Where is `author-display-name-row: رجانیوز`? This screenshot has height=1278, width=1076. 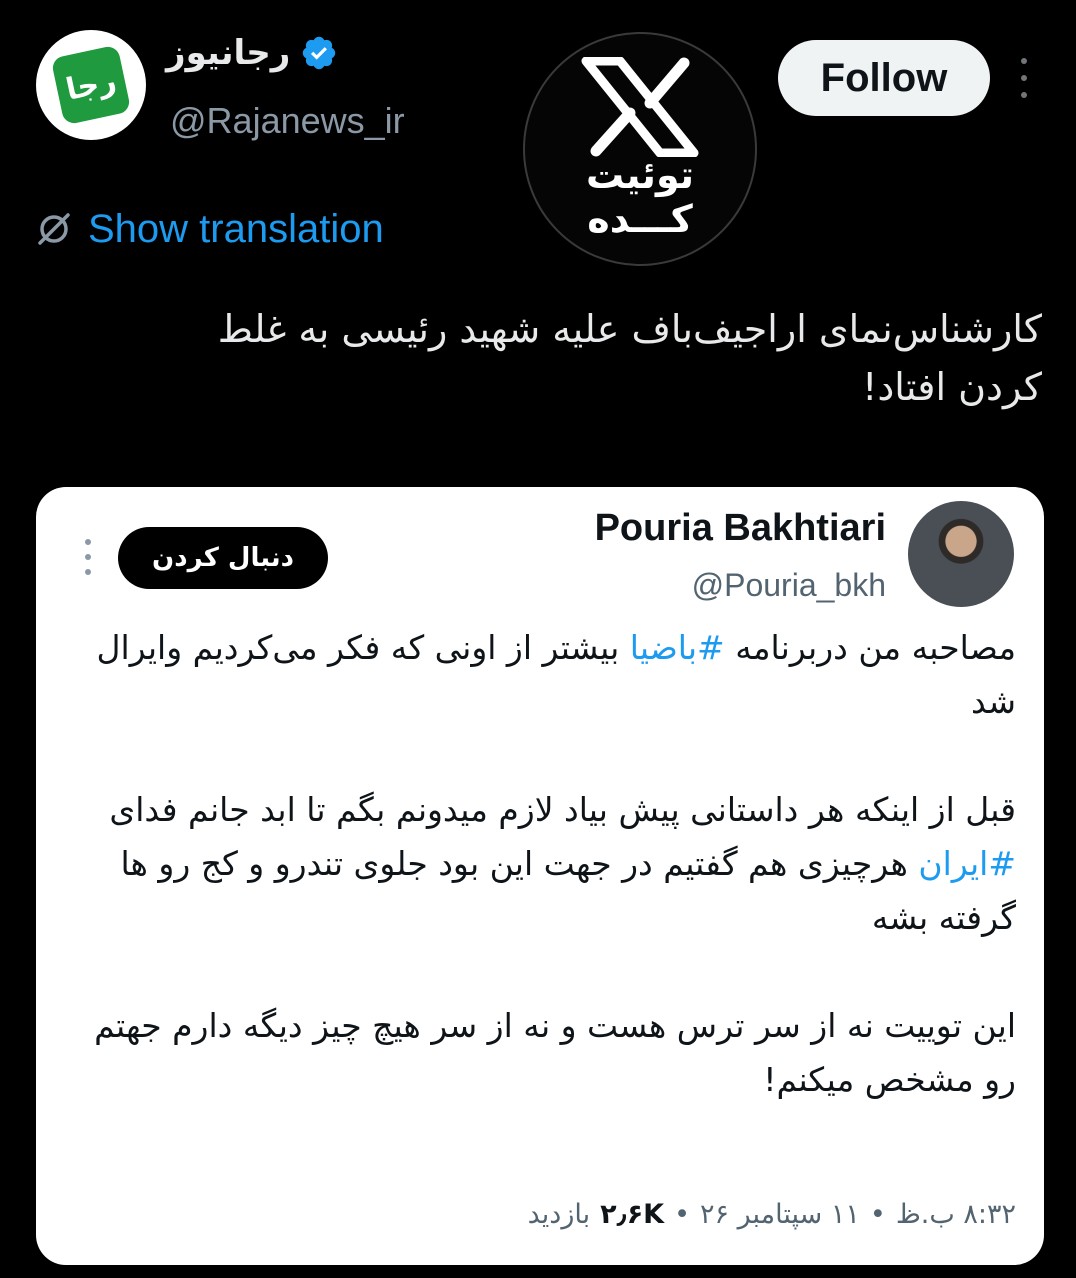 author-display-name-row: رجانیوز is located at coordinates (252, 53).